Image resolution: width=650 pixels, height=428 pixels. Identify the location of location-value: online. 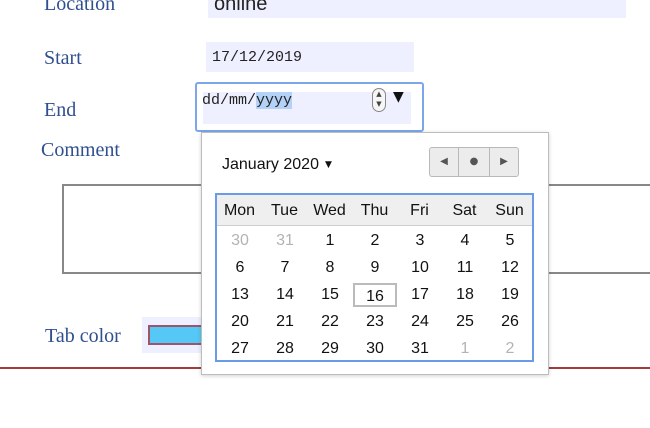
(241, 7).